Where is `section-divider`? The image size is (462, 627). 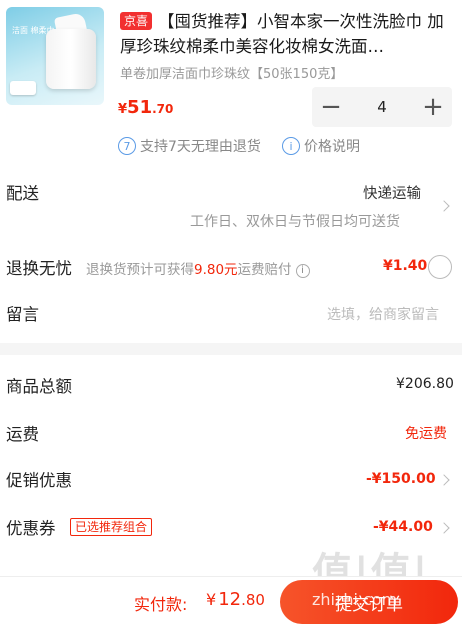 section-divider is located at coordinates (231, 349).